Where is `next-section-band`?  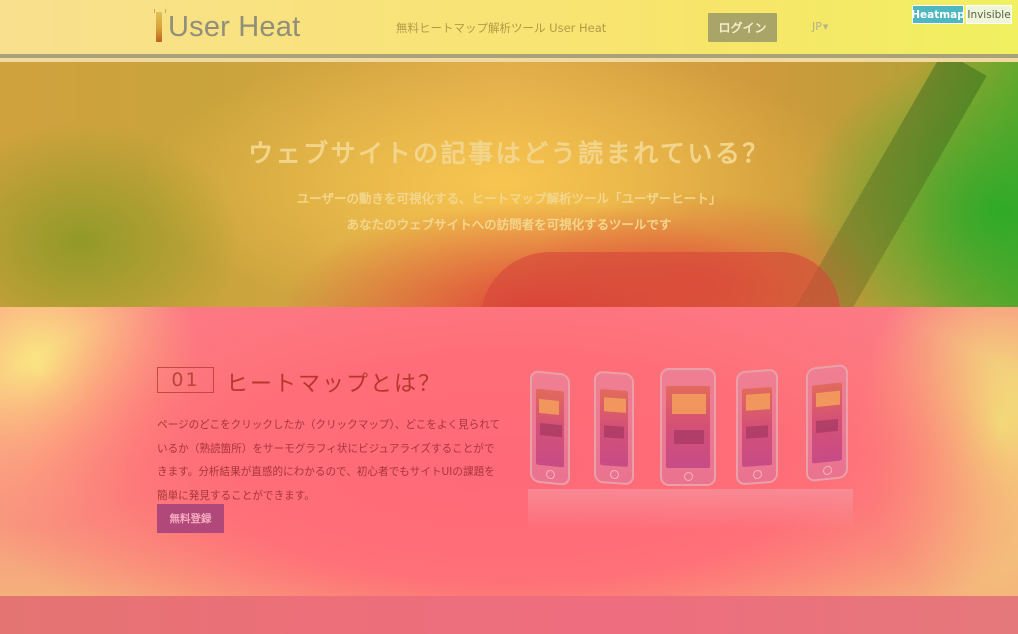 next-section-band is located at coordinates (509, 615).